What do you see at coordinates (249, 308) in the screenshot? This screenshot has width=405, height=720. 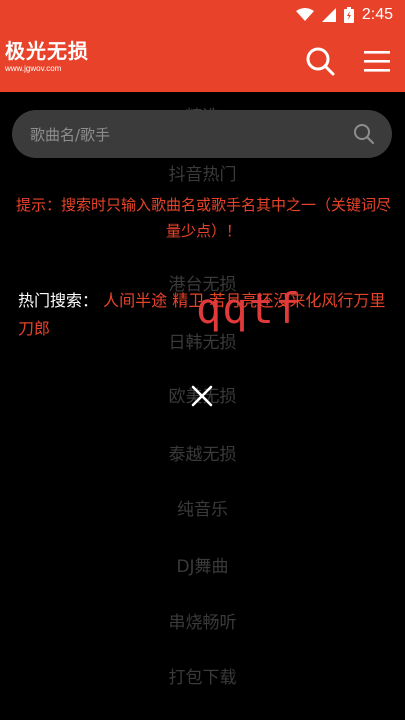 I see `overlay-text: qqtf` at bounding box center [249, 308].